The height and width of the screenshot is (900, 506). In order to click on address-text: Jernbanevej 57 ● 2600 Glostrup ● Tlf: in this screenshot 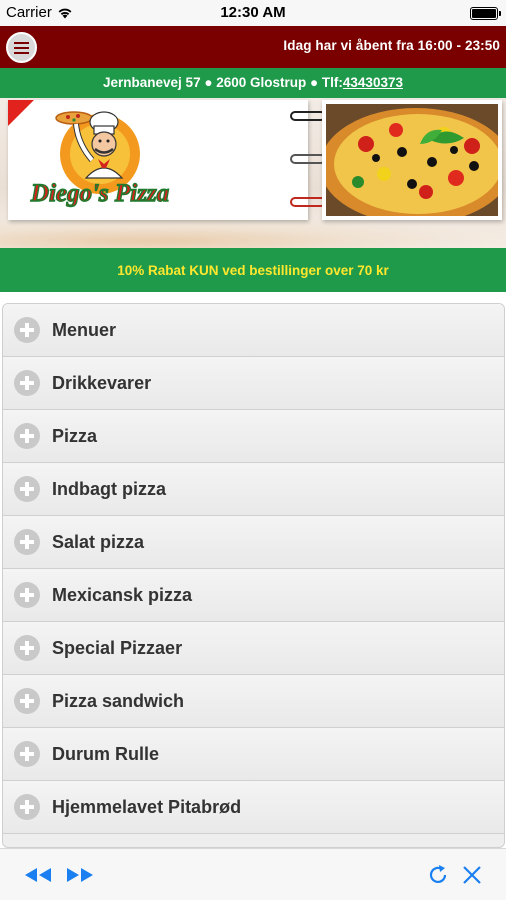, I will do `click(223, 82)`.